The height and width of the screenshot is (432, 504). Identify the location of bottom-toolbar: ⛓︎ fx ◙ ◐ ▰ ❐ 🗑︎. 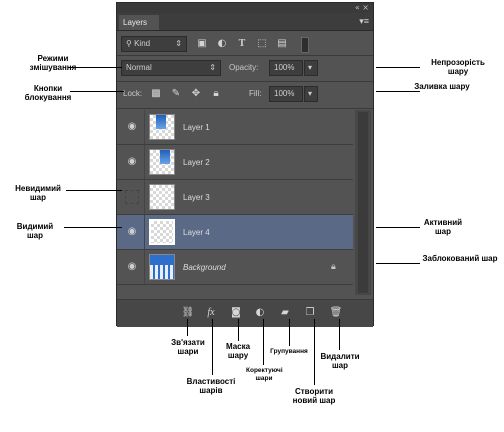
(245, 313).